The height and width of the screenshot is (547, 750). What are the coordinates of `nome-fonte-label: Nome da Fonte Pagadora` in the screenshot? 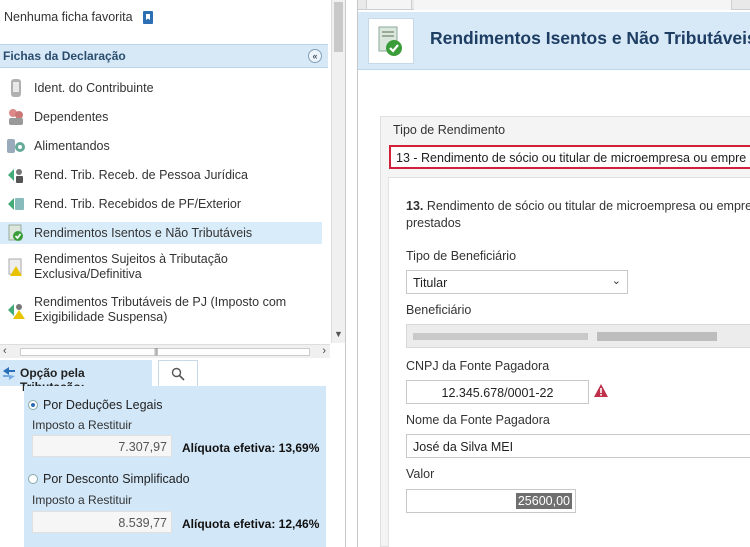 It's located at (478, 420).